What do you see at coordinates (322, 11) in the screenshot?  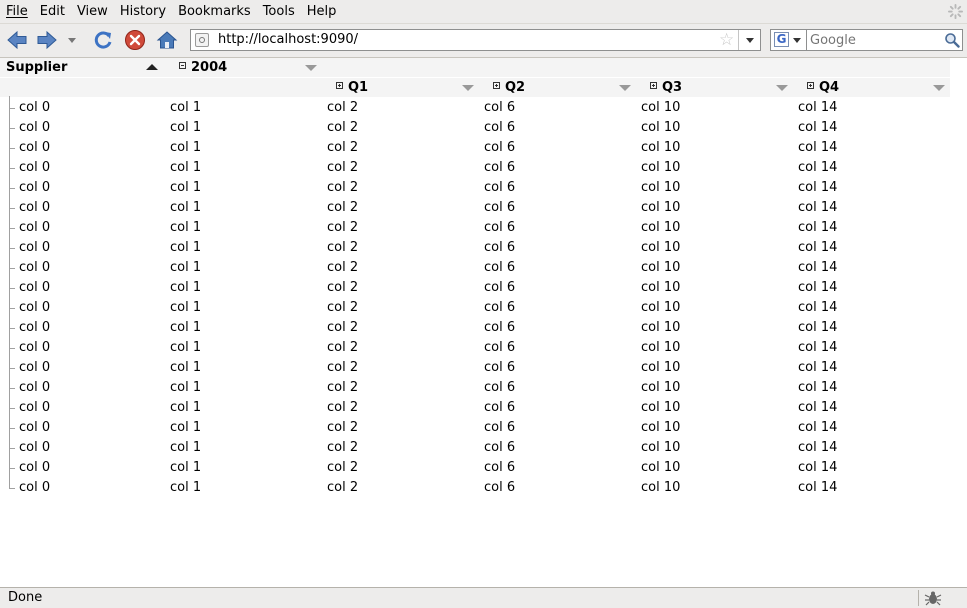 I see `menu-help: Help` at bounding box center [322, 11].